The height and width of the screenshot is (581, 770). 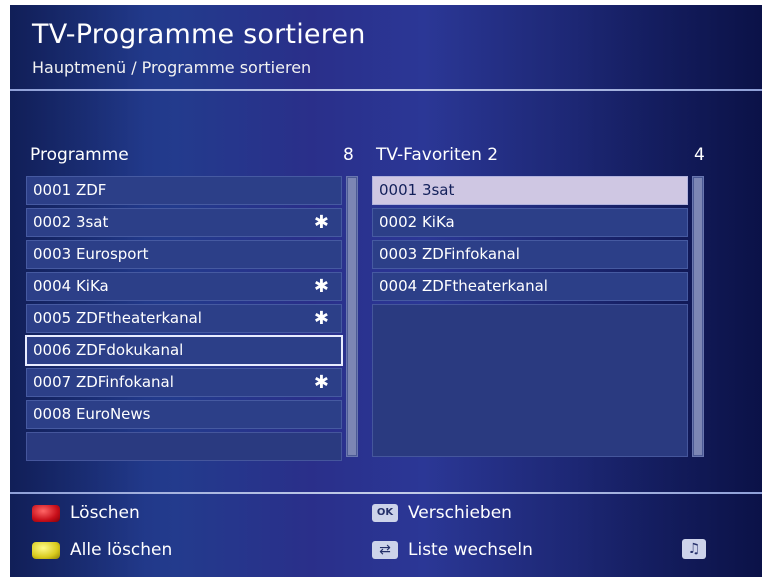 What do you see at coordinates (79, 155) in the screenshot?
I see `programme-heading: Programme` at bounding box center [79, 155].